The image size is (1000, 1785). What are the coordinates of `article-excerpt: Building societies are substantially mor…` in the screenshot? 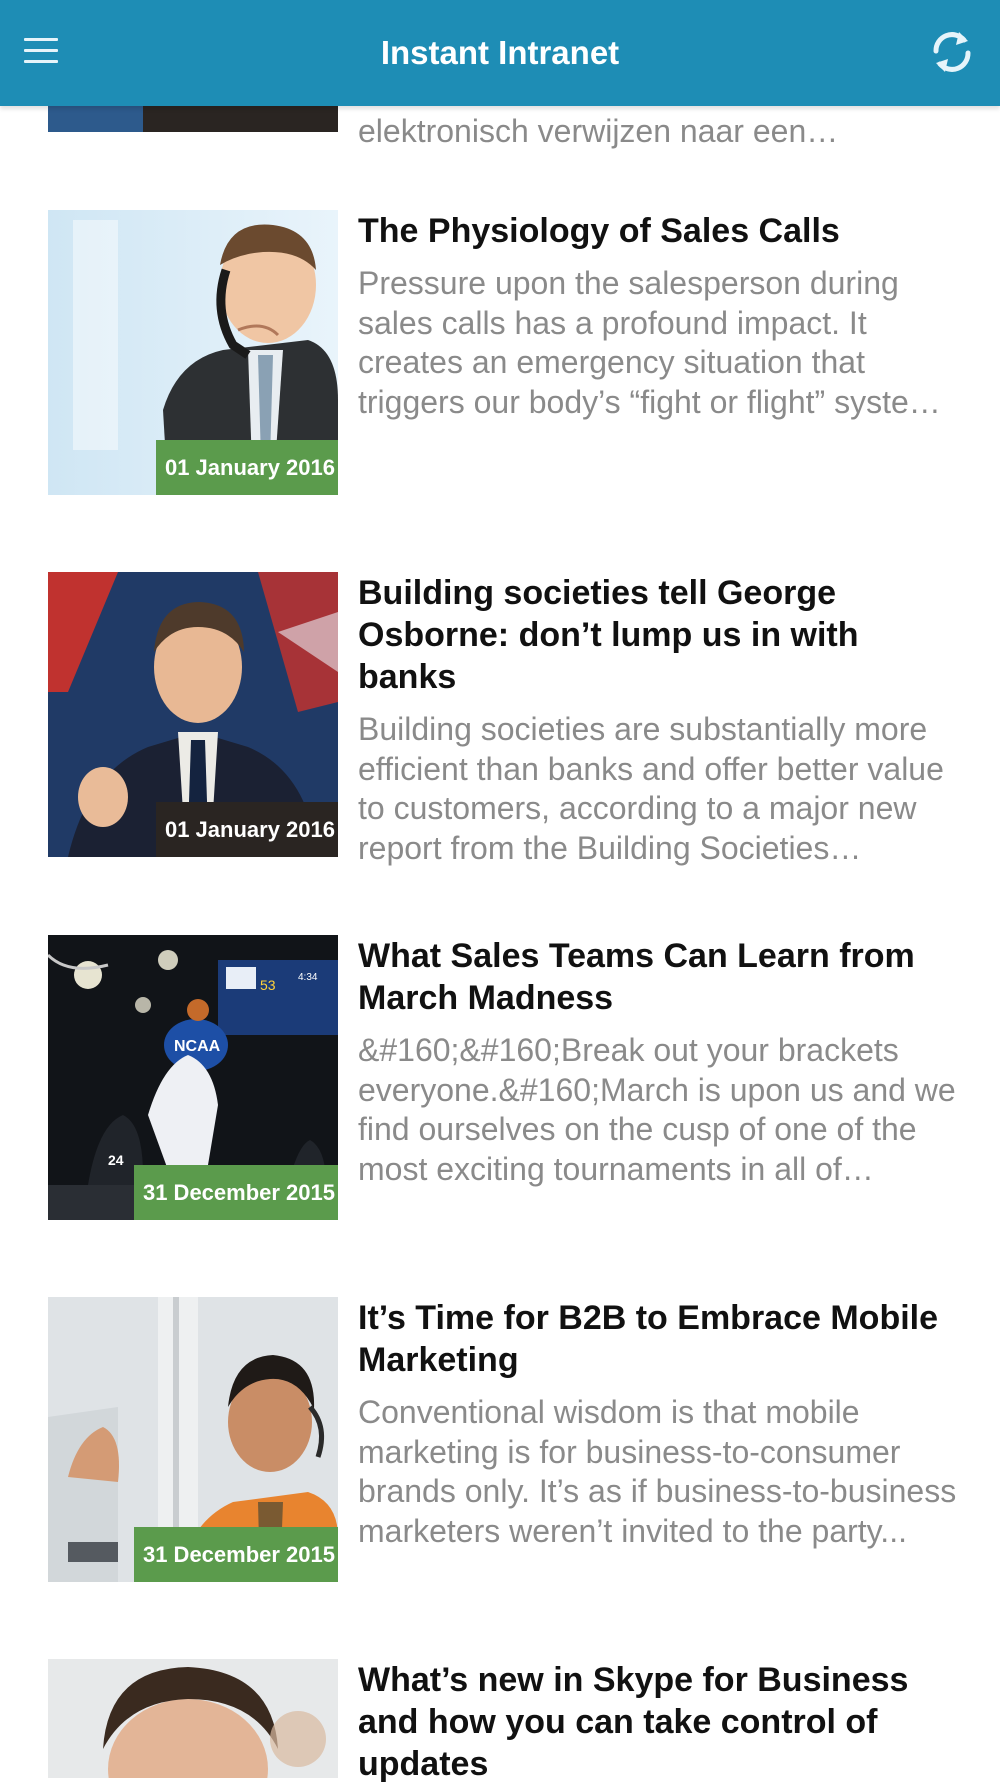 It's located at (651, 788).